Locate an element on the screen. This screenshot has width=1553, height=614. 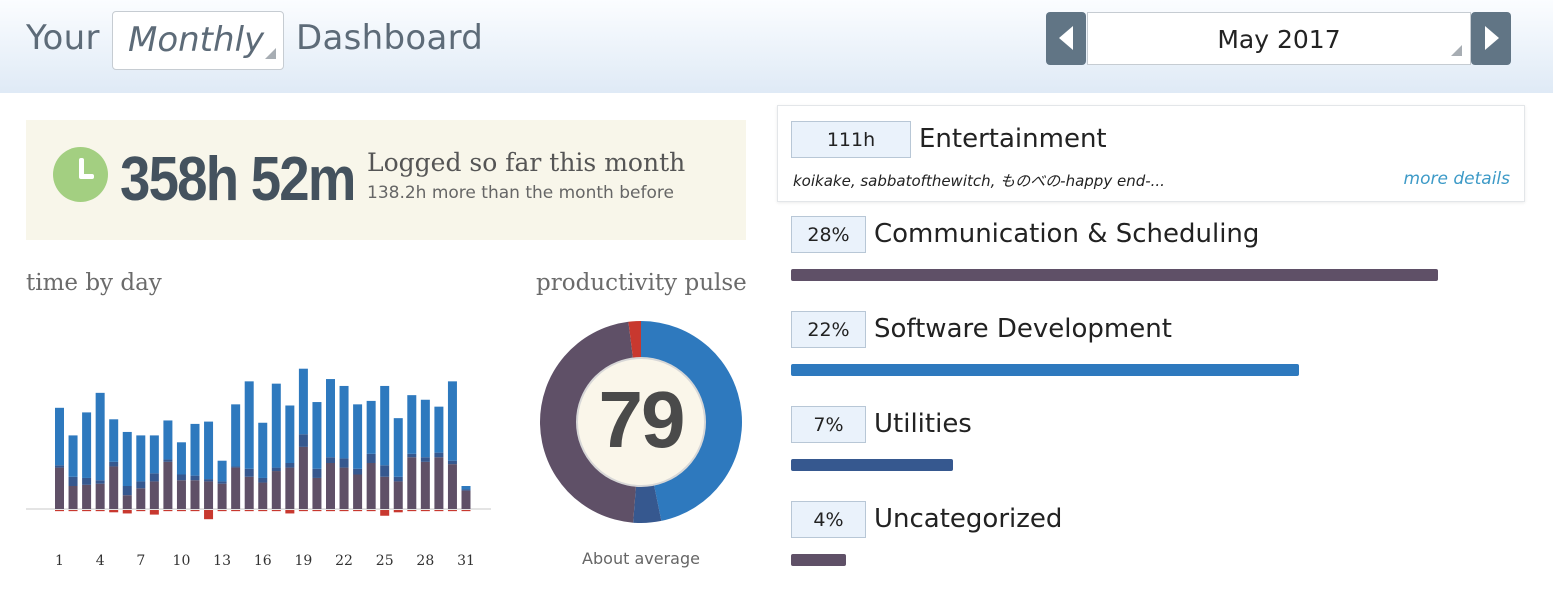
header-dashboard-label: Dashboard is located at coordinates (390, 38).